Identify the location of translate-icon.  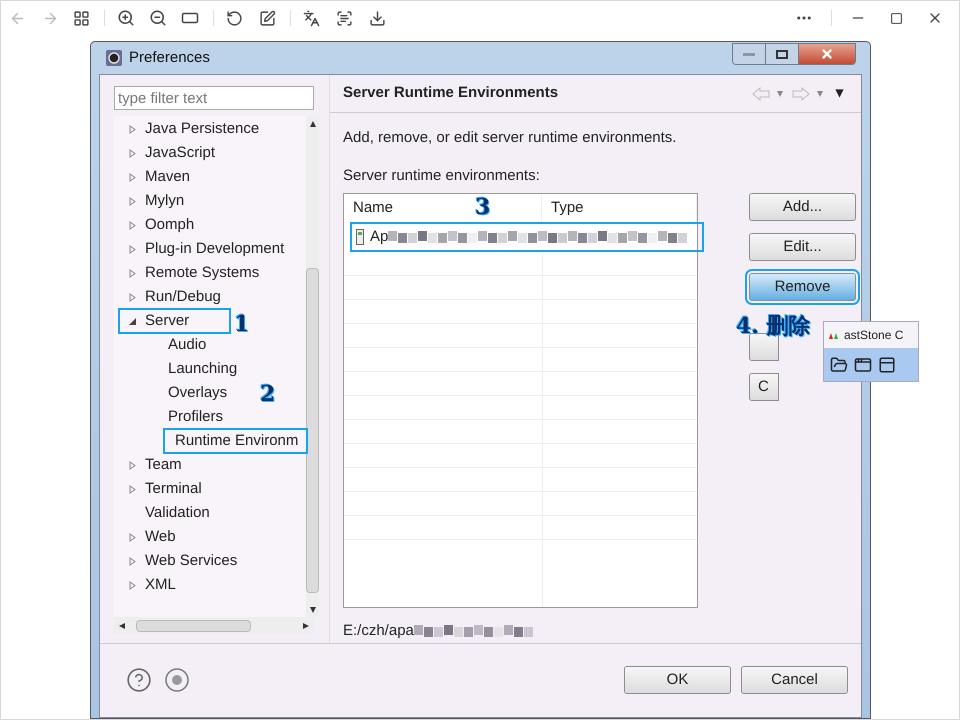
(311, 18).